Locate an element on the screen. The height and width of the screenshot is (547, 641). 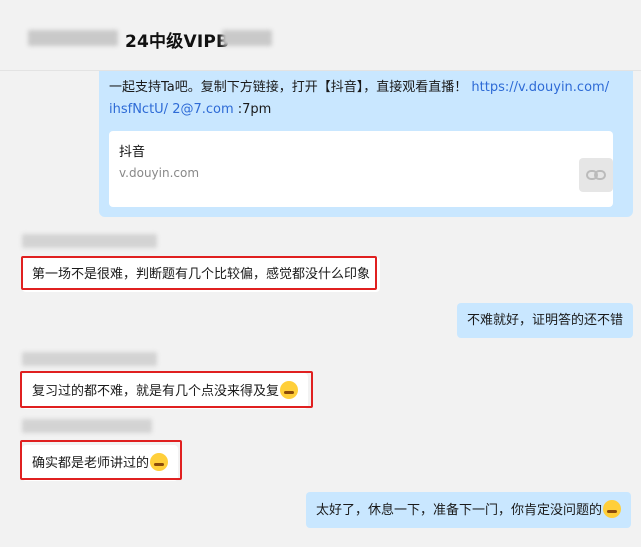
link-preview-card: 抖音 v.douyin.com is located at coordinates (361, 169).